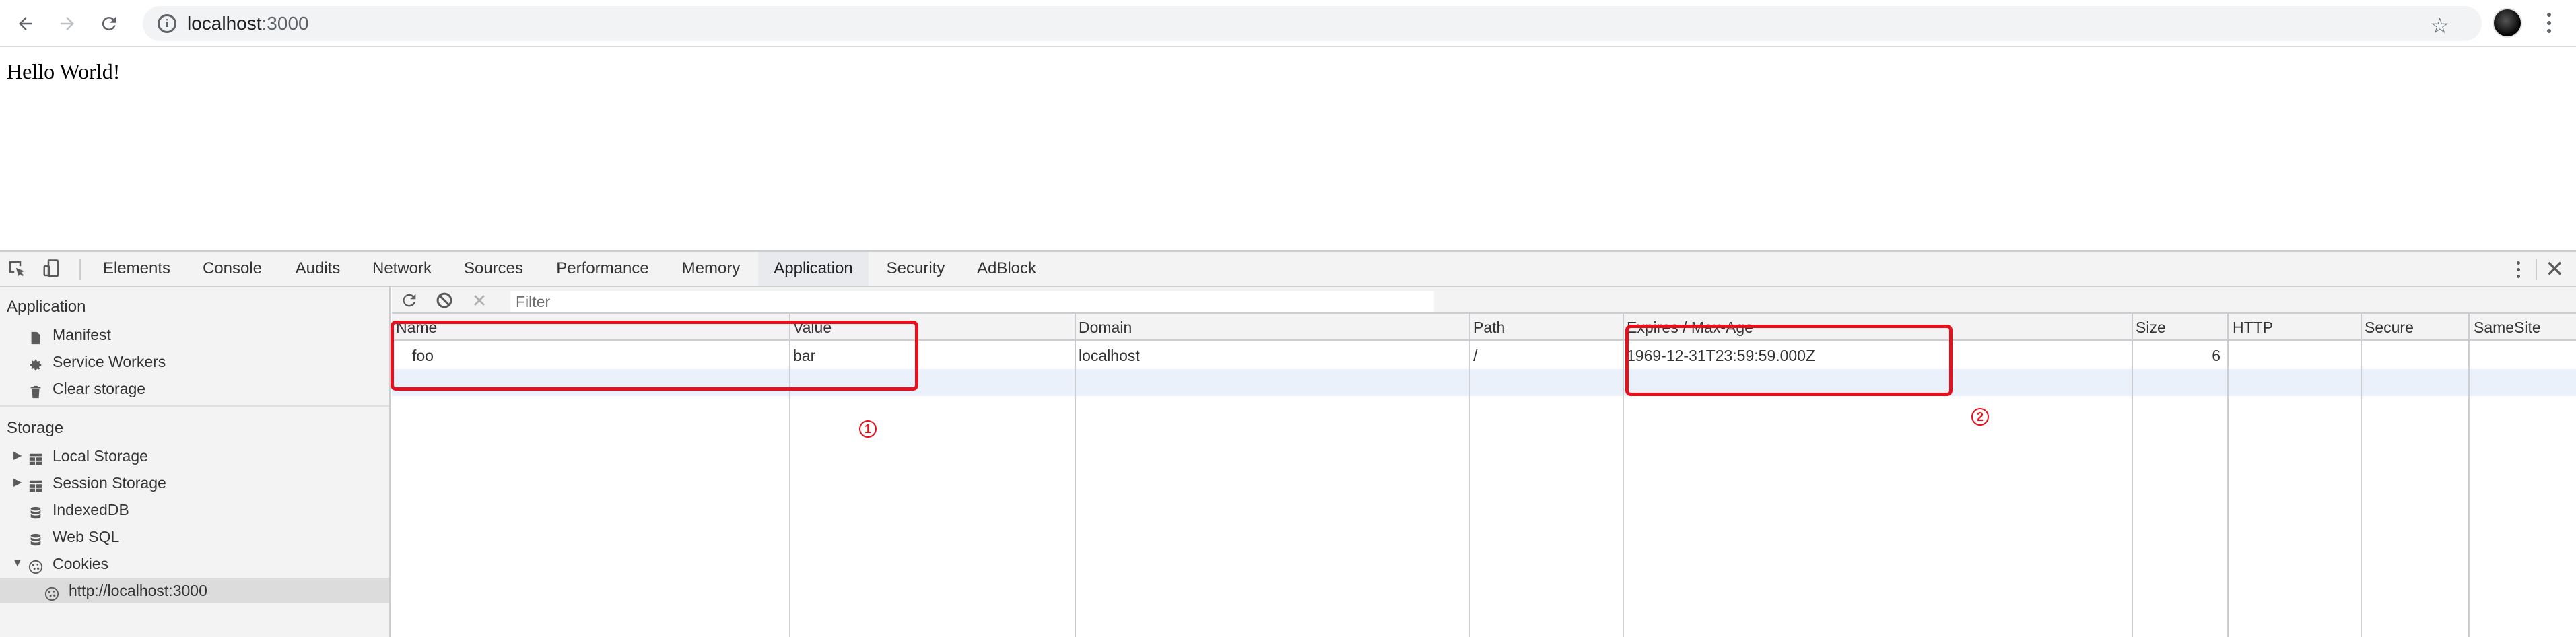 Image resolution: width=2576 pixels, height=637 pixels. What do you see at coordinates (1980, 417) in the screenshot?
I see `callout-number-2: 2` at bounding box center [1980, 417].